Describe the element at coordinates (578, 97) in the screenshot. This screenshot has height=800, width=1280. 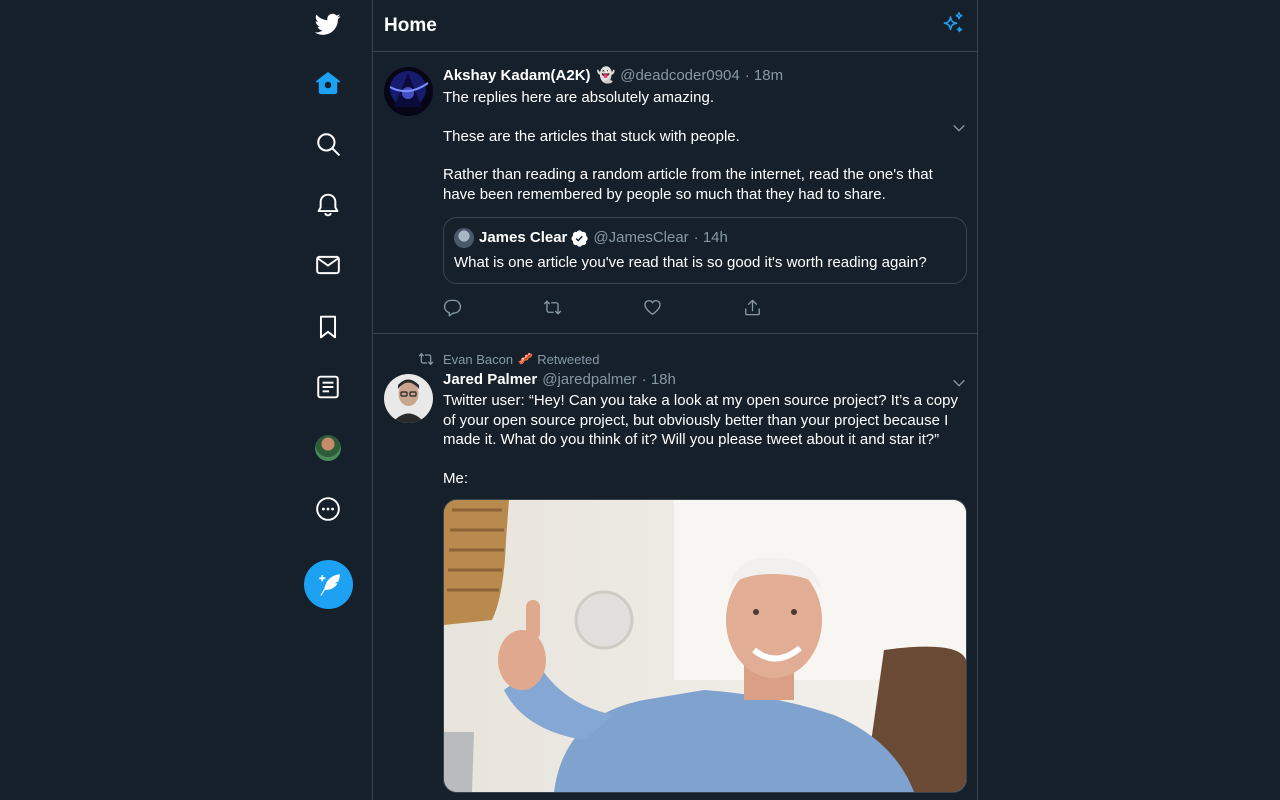
I see `tweet-paragraph: The replies here are absolutely amazing.` at that location.